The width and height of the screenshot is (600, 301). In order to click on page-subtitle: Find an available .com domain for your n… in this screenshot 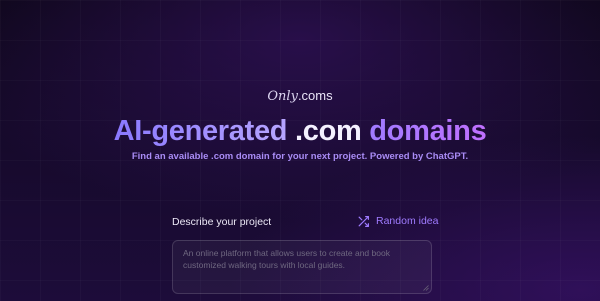, I will do `click(300, 156)`.